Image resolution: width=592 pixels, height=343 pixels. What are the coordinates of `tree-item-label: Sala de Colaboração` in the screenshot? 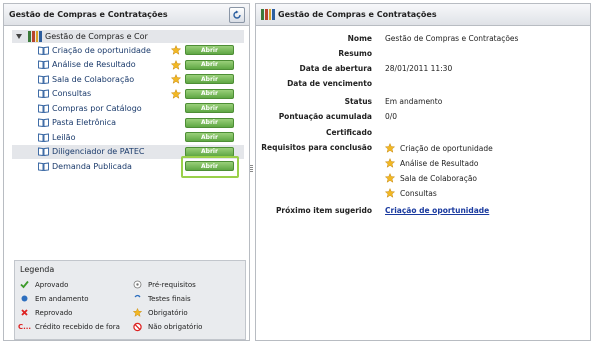 It's located at (93, 79).